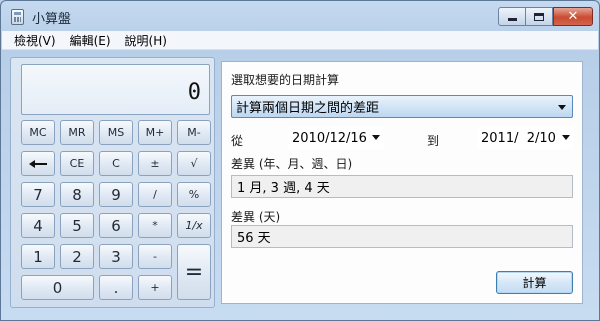 This screenshot has width=600, height=321. I want to click on difference-days-label: 差異 (天), so click(256, 217).